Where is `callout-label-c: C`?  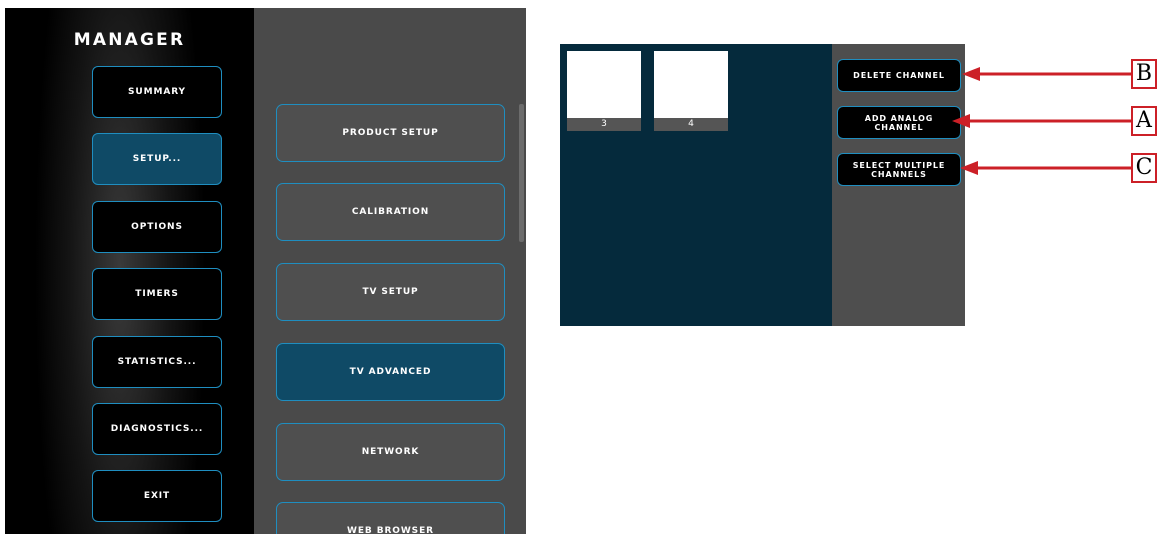 callout-label-c: C is located at coordinates (1144, 168).